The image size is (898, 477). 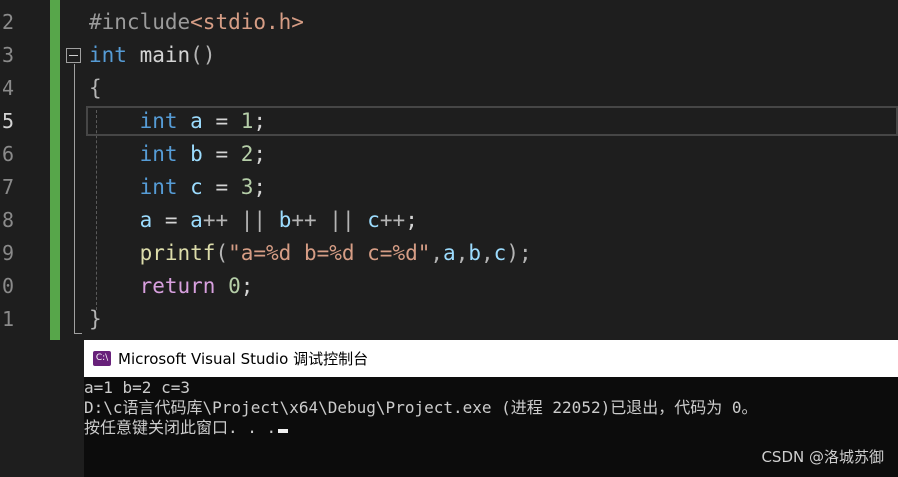 I want to click on code-line-main: int main(), so click(x=152, y=55).